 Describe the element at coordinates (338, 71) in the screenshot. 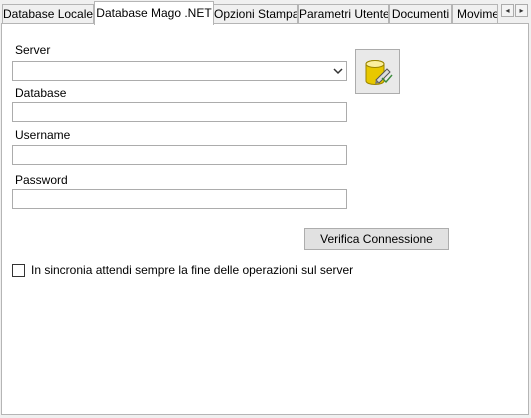

I see `chevron-down-icon` at that location.